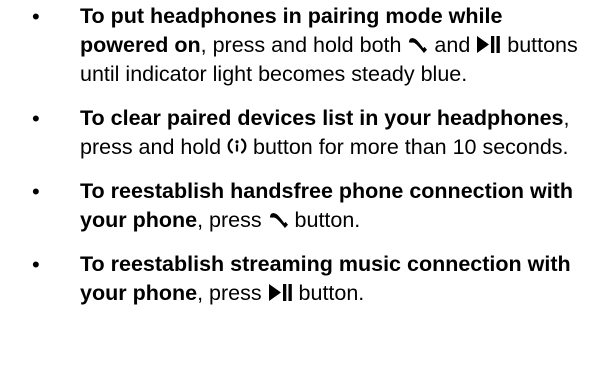 The image size is (602, 385). I want to click on item-text: and, so click(452, 45).